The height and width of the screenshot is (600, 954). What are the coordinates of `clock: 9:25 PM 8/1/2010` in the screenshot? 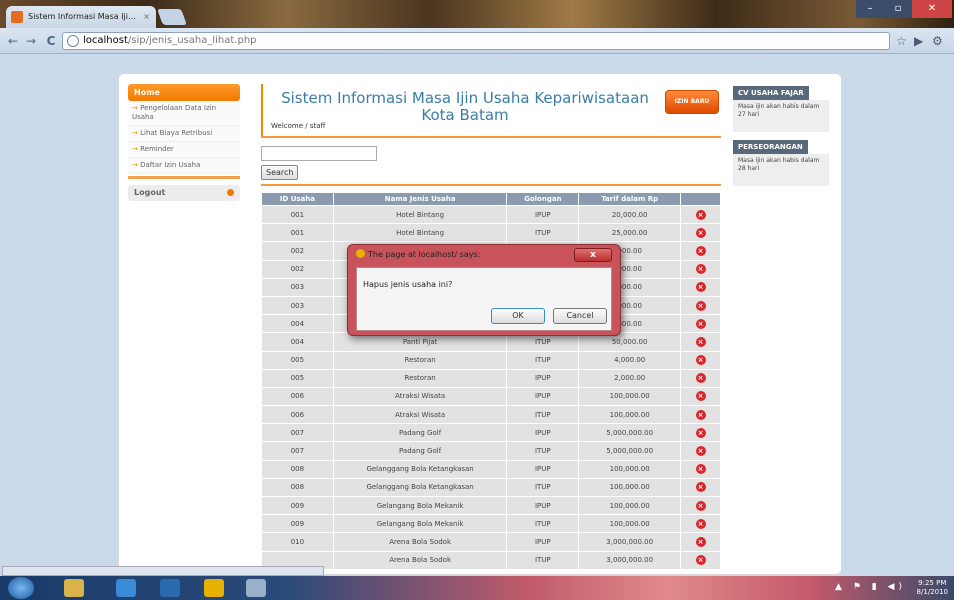 It's located at (932, 588).